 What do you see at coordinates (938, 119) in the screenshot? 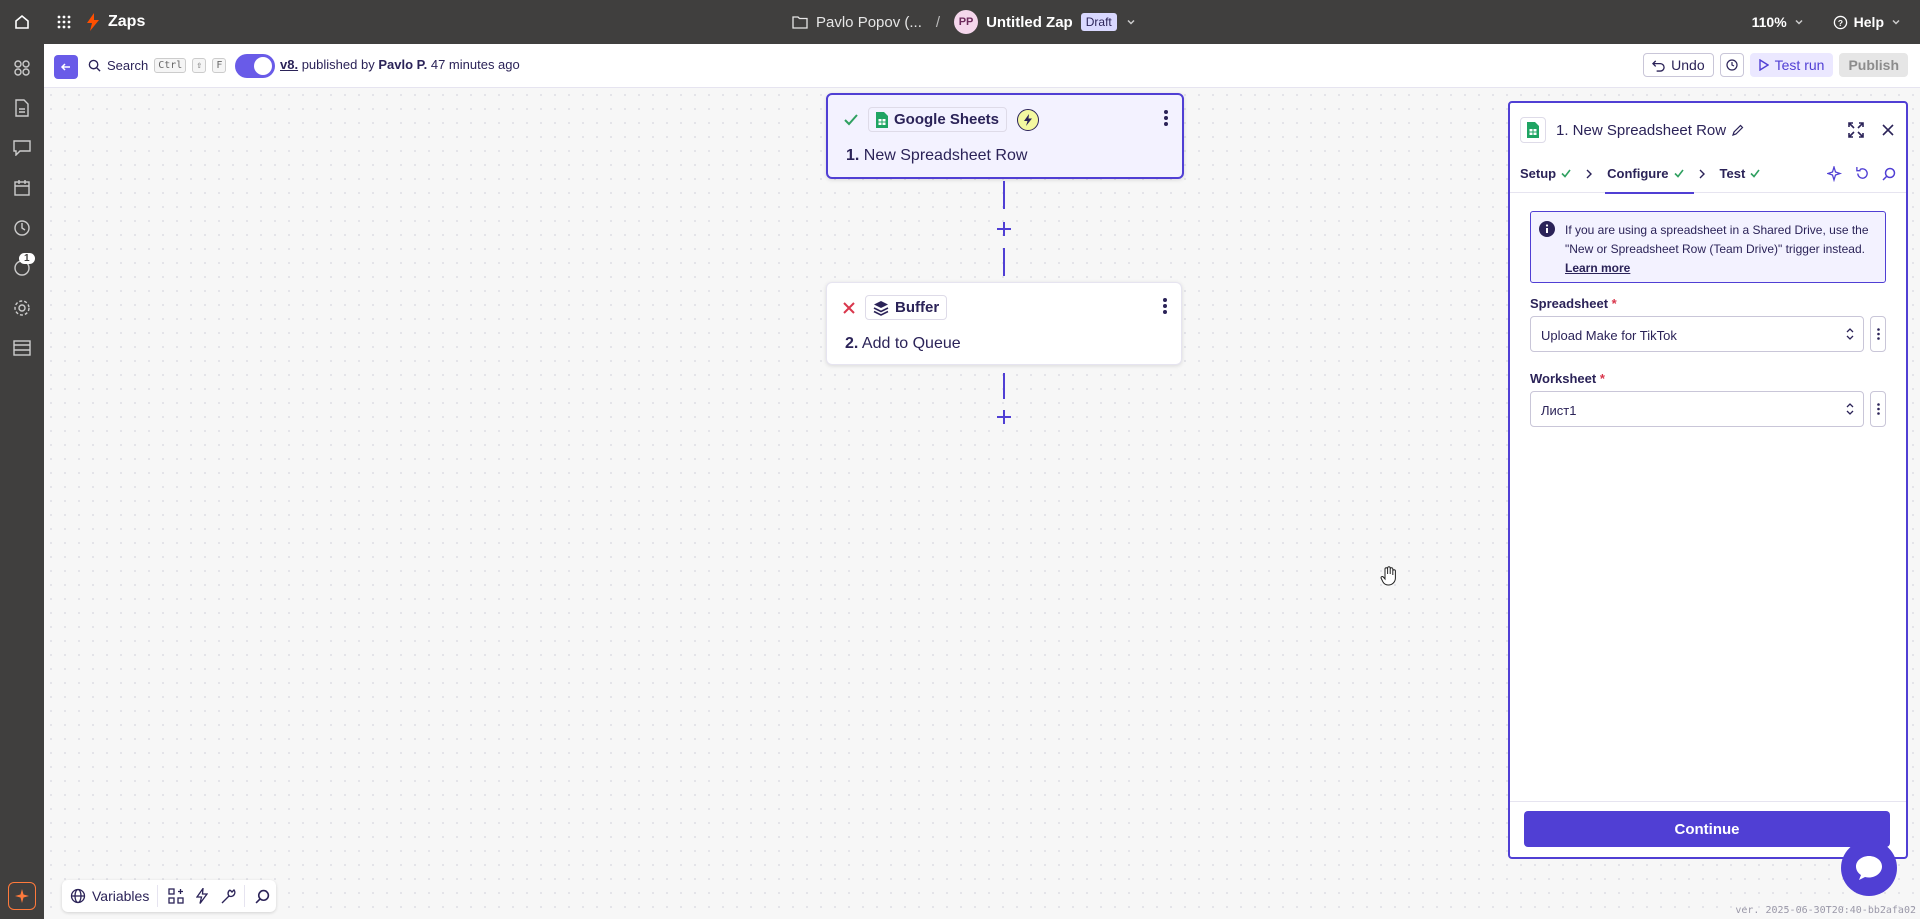
I see `app-chip-google-sheets: Google Sheets` at bounding box center [938, 119].